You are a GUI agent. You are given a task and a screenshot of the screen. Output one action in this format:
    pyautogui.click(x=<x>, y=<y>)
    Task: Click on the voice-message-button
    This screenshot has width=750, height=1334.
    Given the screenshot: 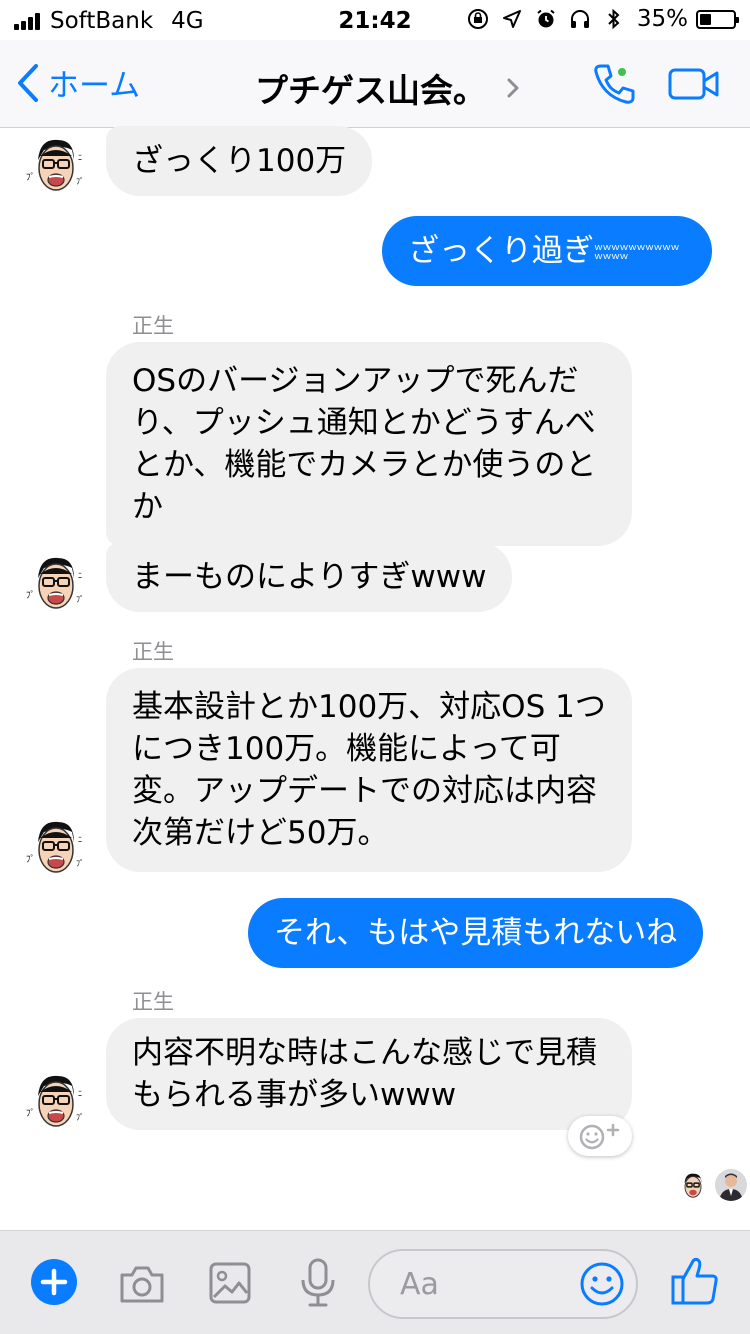 What is the action you would take?
    pyautogui.click(x=318, y=1285)
    